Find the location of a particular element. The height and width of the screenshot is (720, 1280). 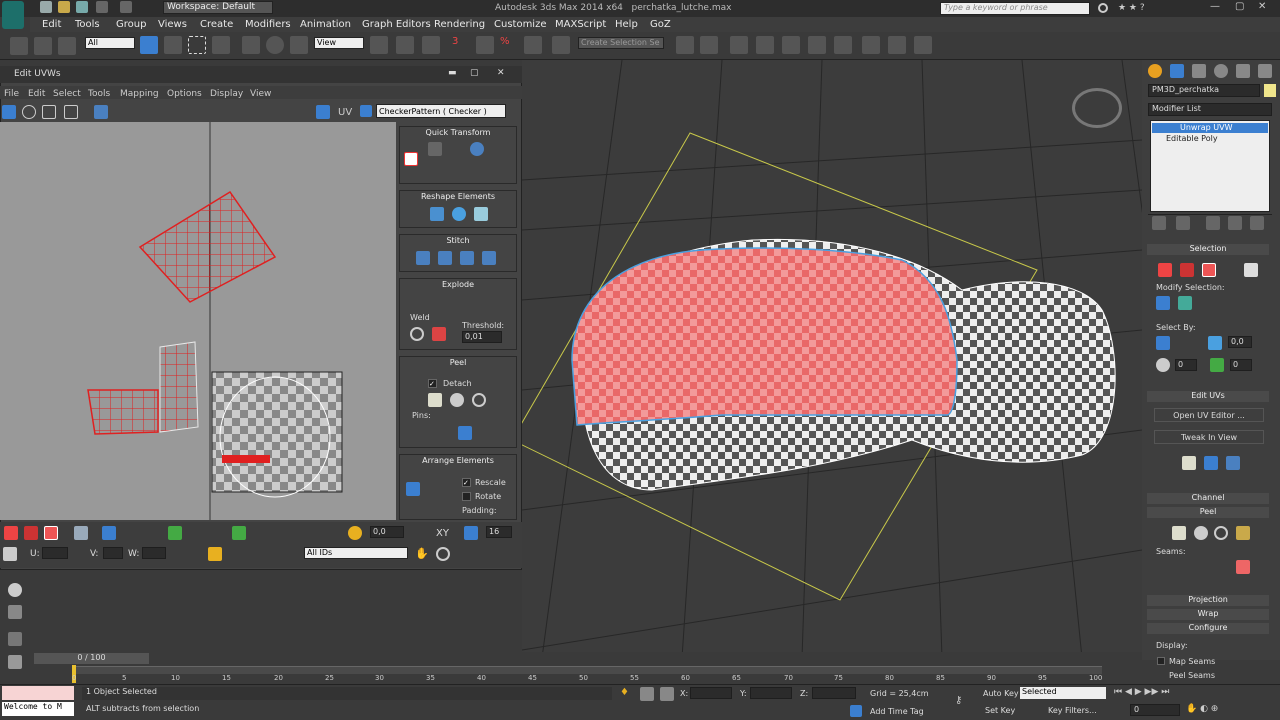

stack-item-poly: Editable Poly is located at coordinates (1210, 139).